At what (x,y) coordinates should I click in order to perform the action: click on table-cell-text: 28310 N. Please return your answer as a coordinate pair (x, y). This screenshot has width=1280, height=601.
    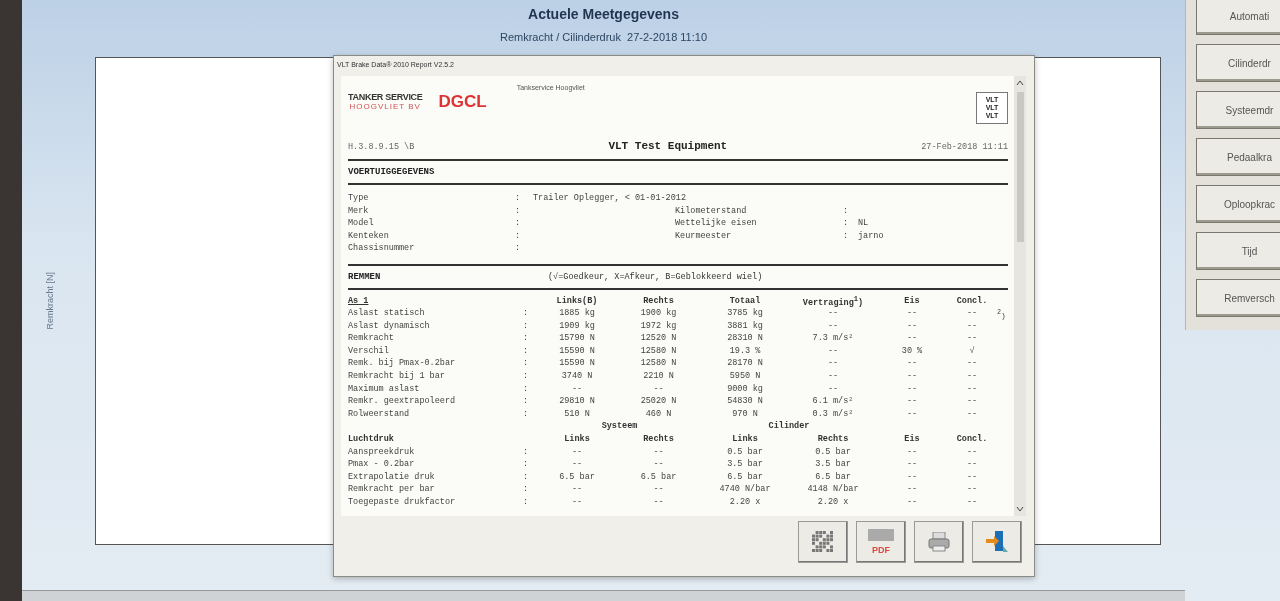
    Looking at the image, I should click on (745, 339).